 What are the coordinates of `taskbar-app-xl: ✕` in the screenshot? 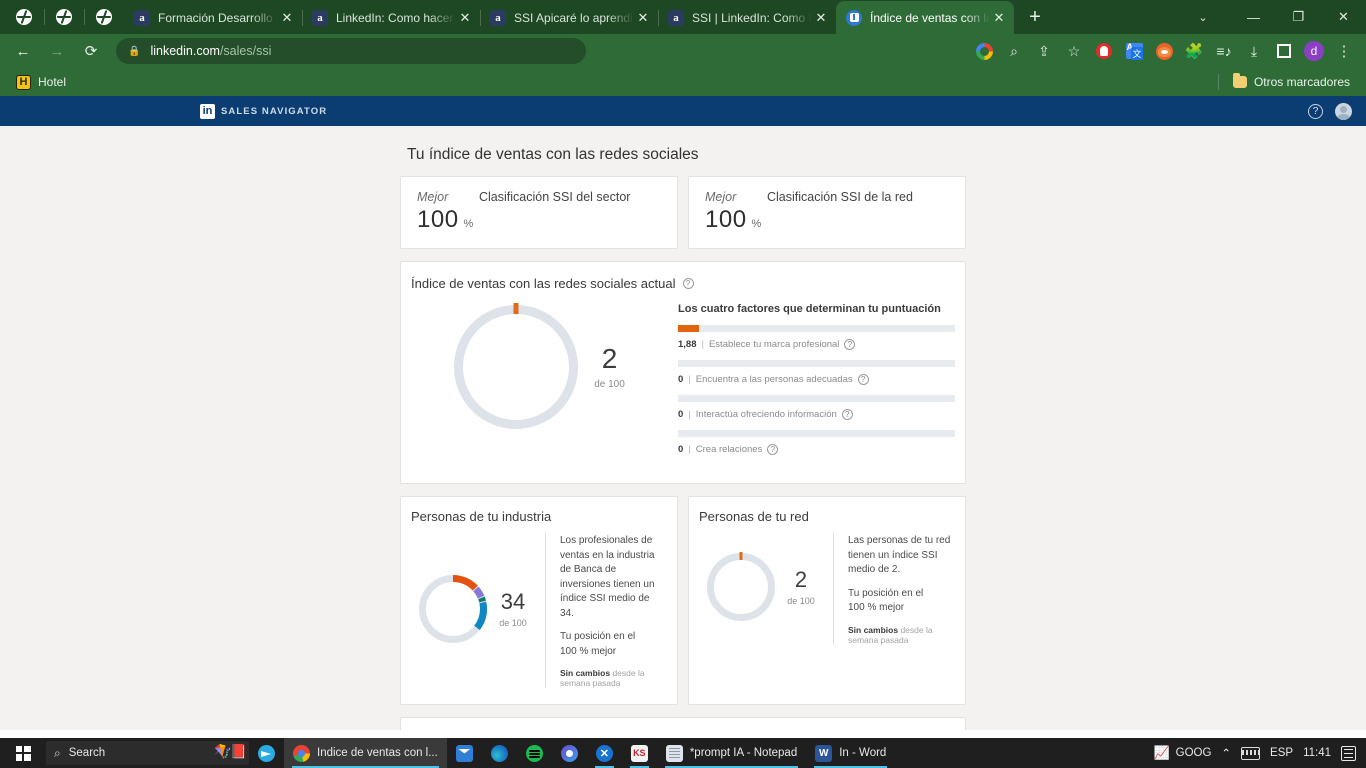 It's located at (604, 753).